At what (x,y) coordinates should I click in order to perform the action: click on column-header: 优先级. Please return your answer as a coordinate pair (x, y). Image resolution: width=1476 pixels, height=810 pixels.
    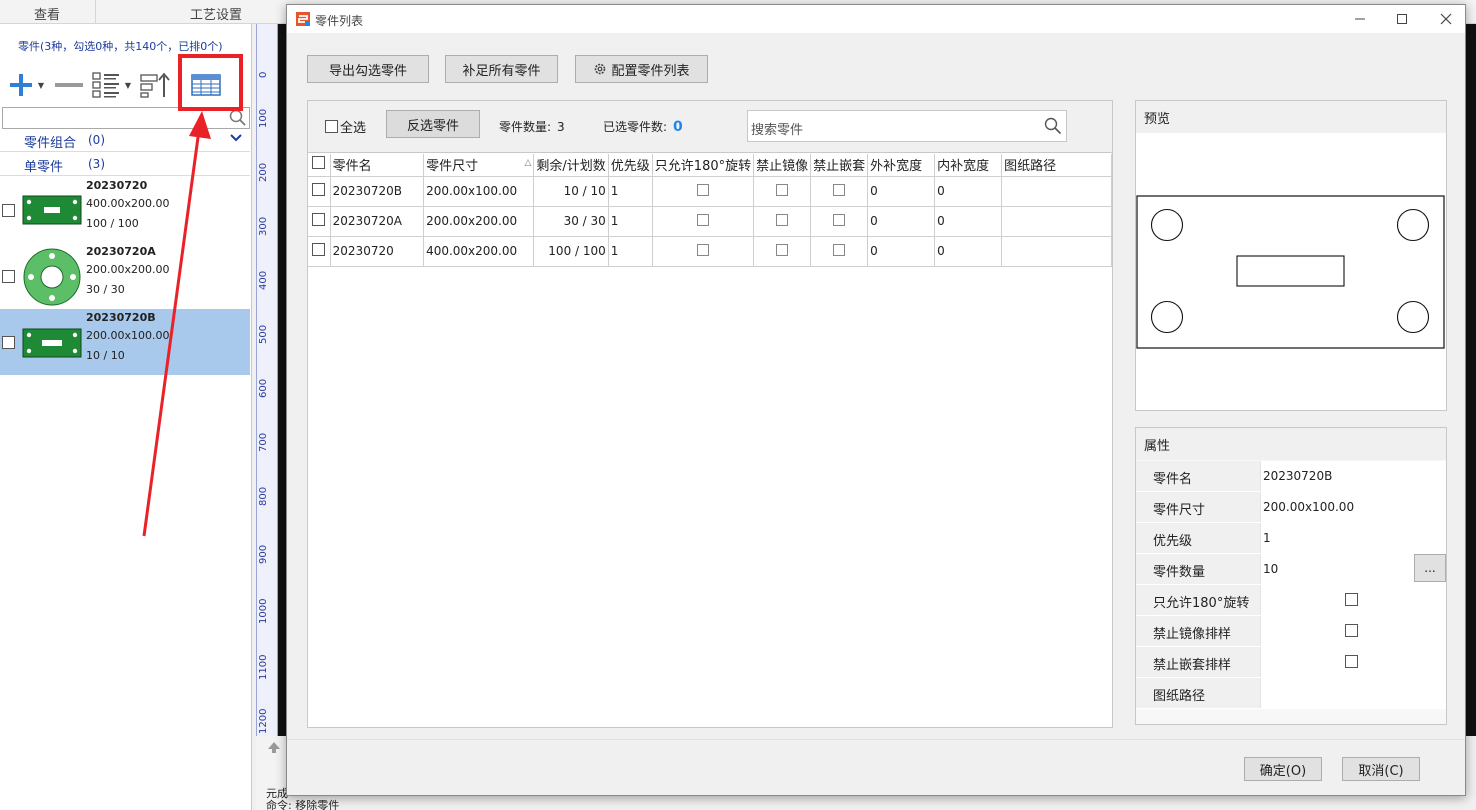
    Looking at the image, I should click on (630, 165).